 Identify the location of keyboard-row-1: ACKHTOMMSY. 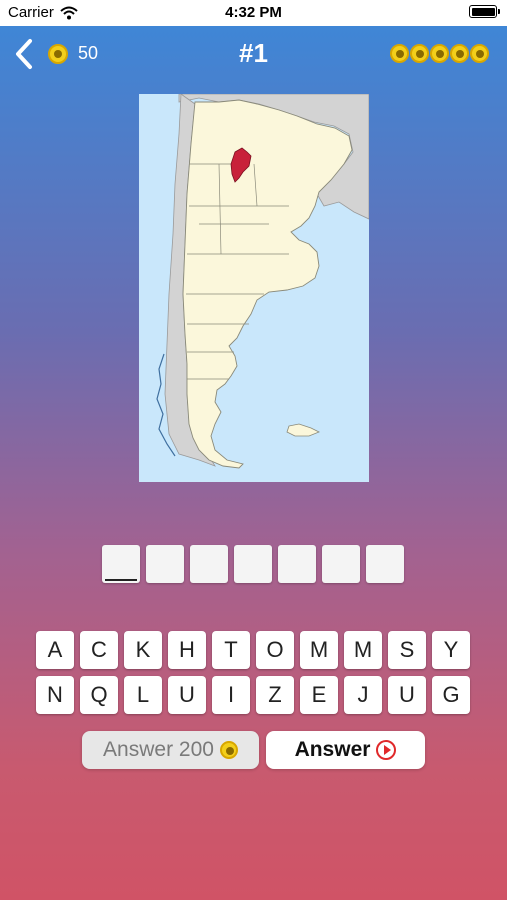
(254, 650).